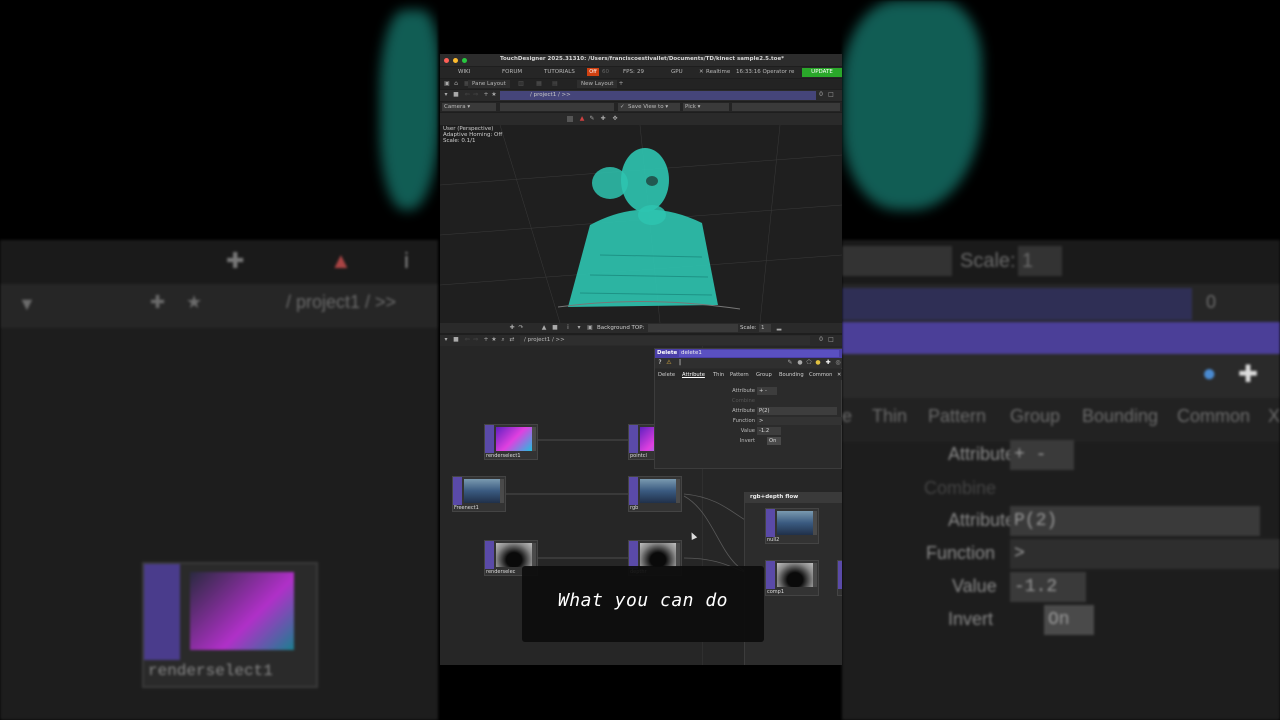 This screenshot has height=720, width=1280. What do you see at coordinates (593, 72) in the screenshot?
I see `off-badge: Off` at bounding box center [593, 72].